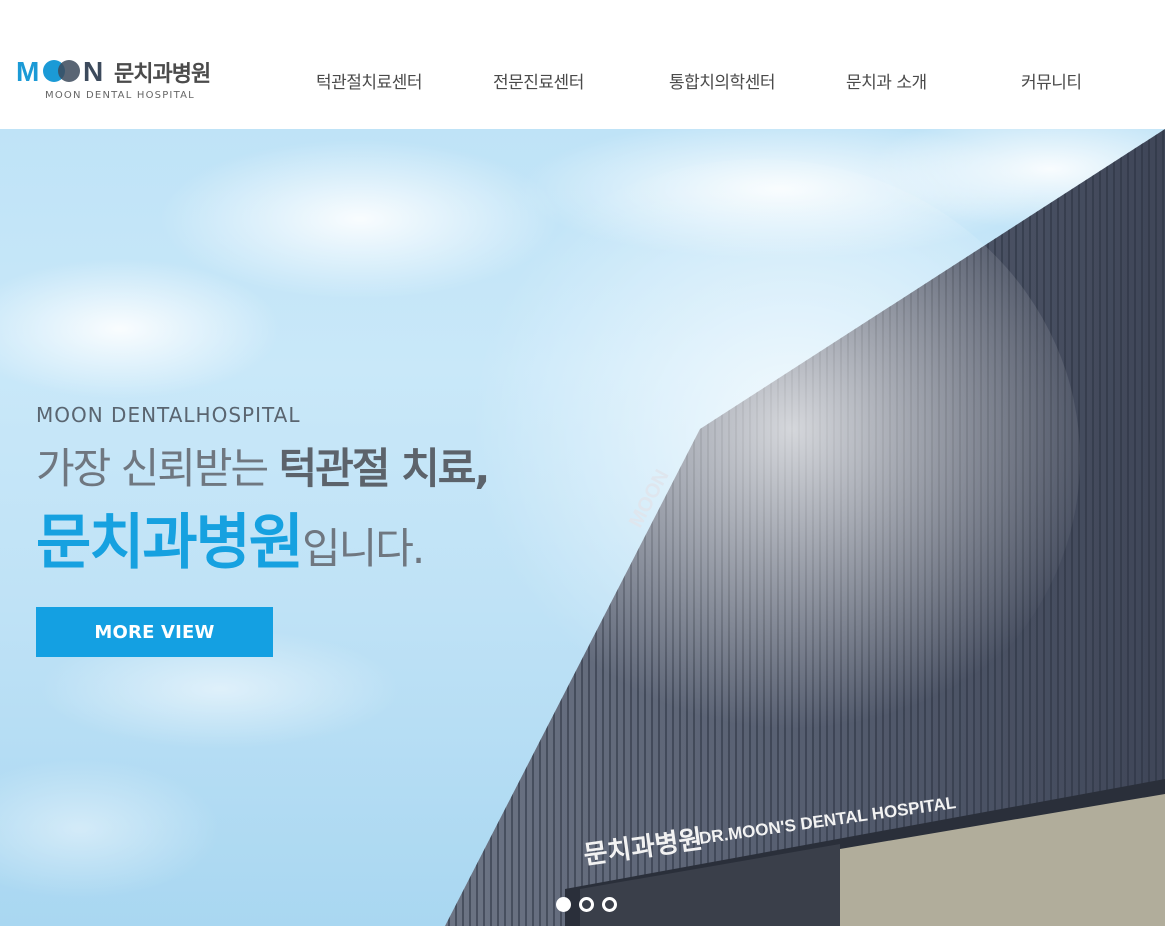 Image resolution: width=1165 pixels, height=926 pixels. Describe the element at coordinates (369, 80) in the screenshot. I see `nav-item-tmj-center: 턱관절치료센터` at that location.